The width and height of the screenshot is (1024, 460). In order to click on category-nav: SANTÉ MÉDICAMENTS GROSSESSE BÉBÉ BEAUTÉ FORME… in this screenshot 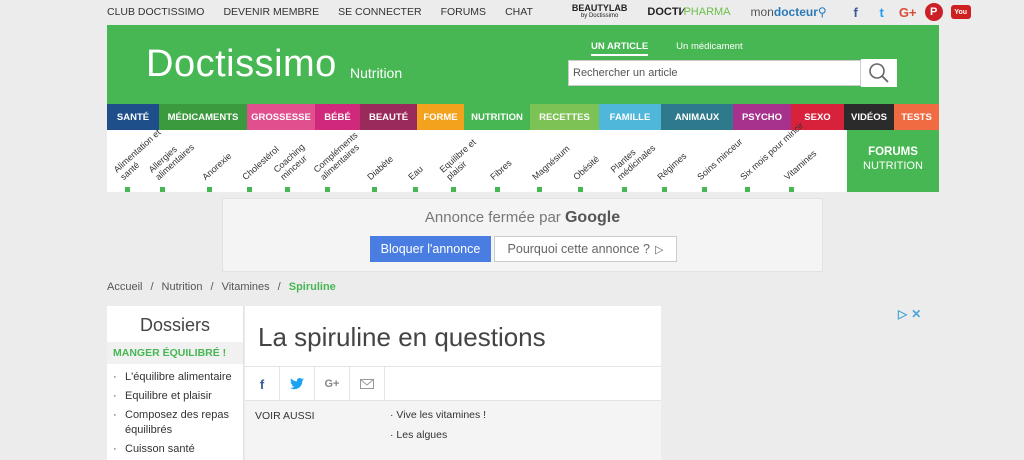, I will do `click(523, 117)`.